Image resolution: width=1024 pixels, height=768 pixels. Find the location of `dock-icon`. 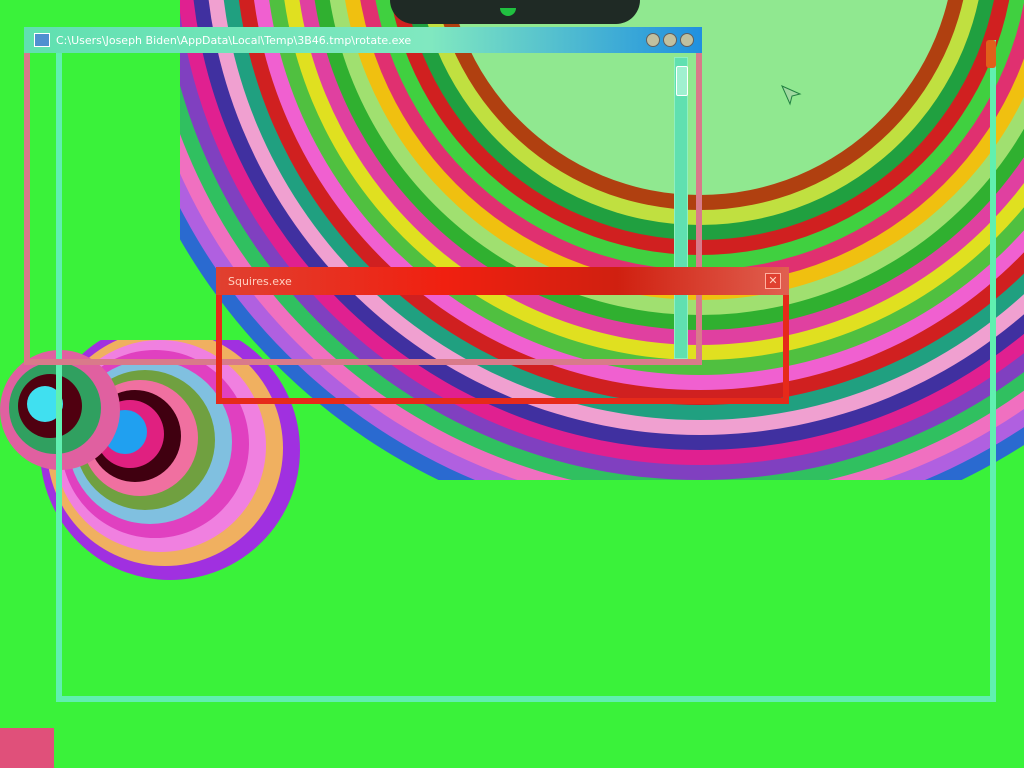

dock-icon is located at coordinates (508, 12).